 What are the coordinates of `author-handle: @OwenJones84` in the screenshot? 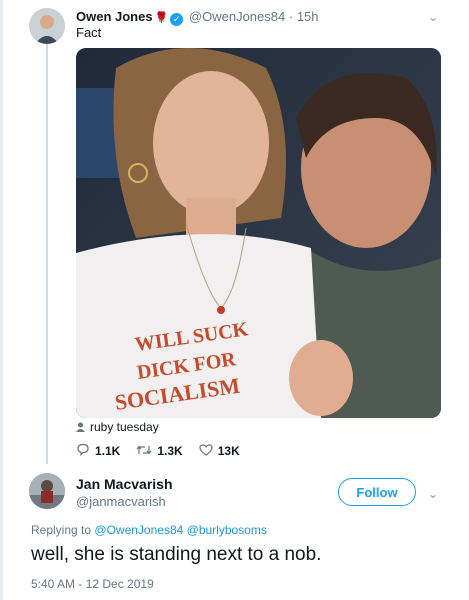 It's located at (237, 16).